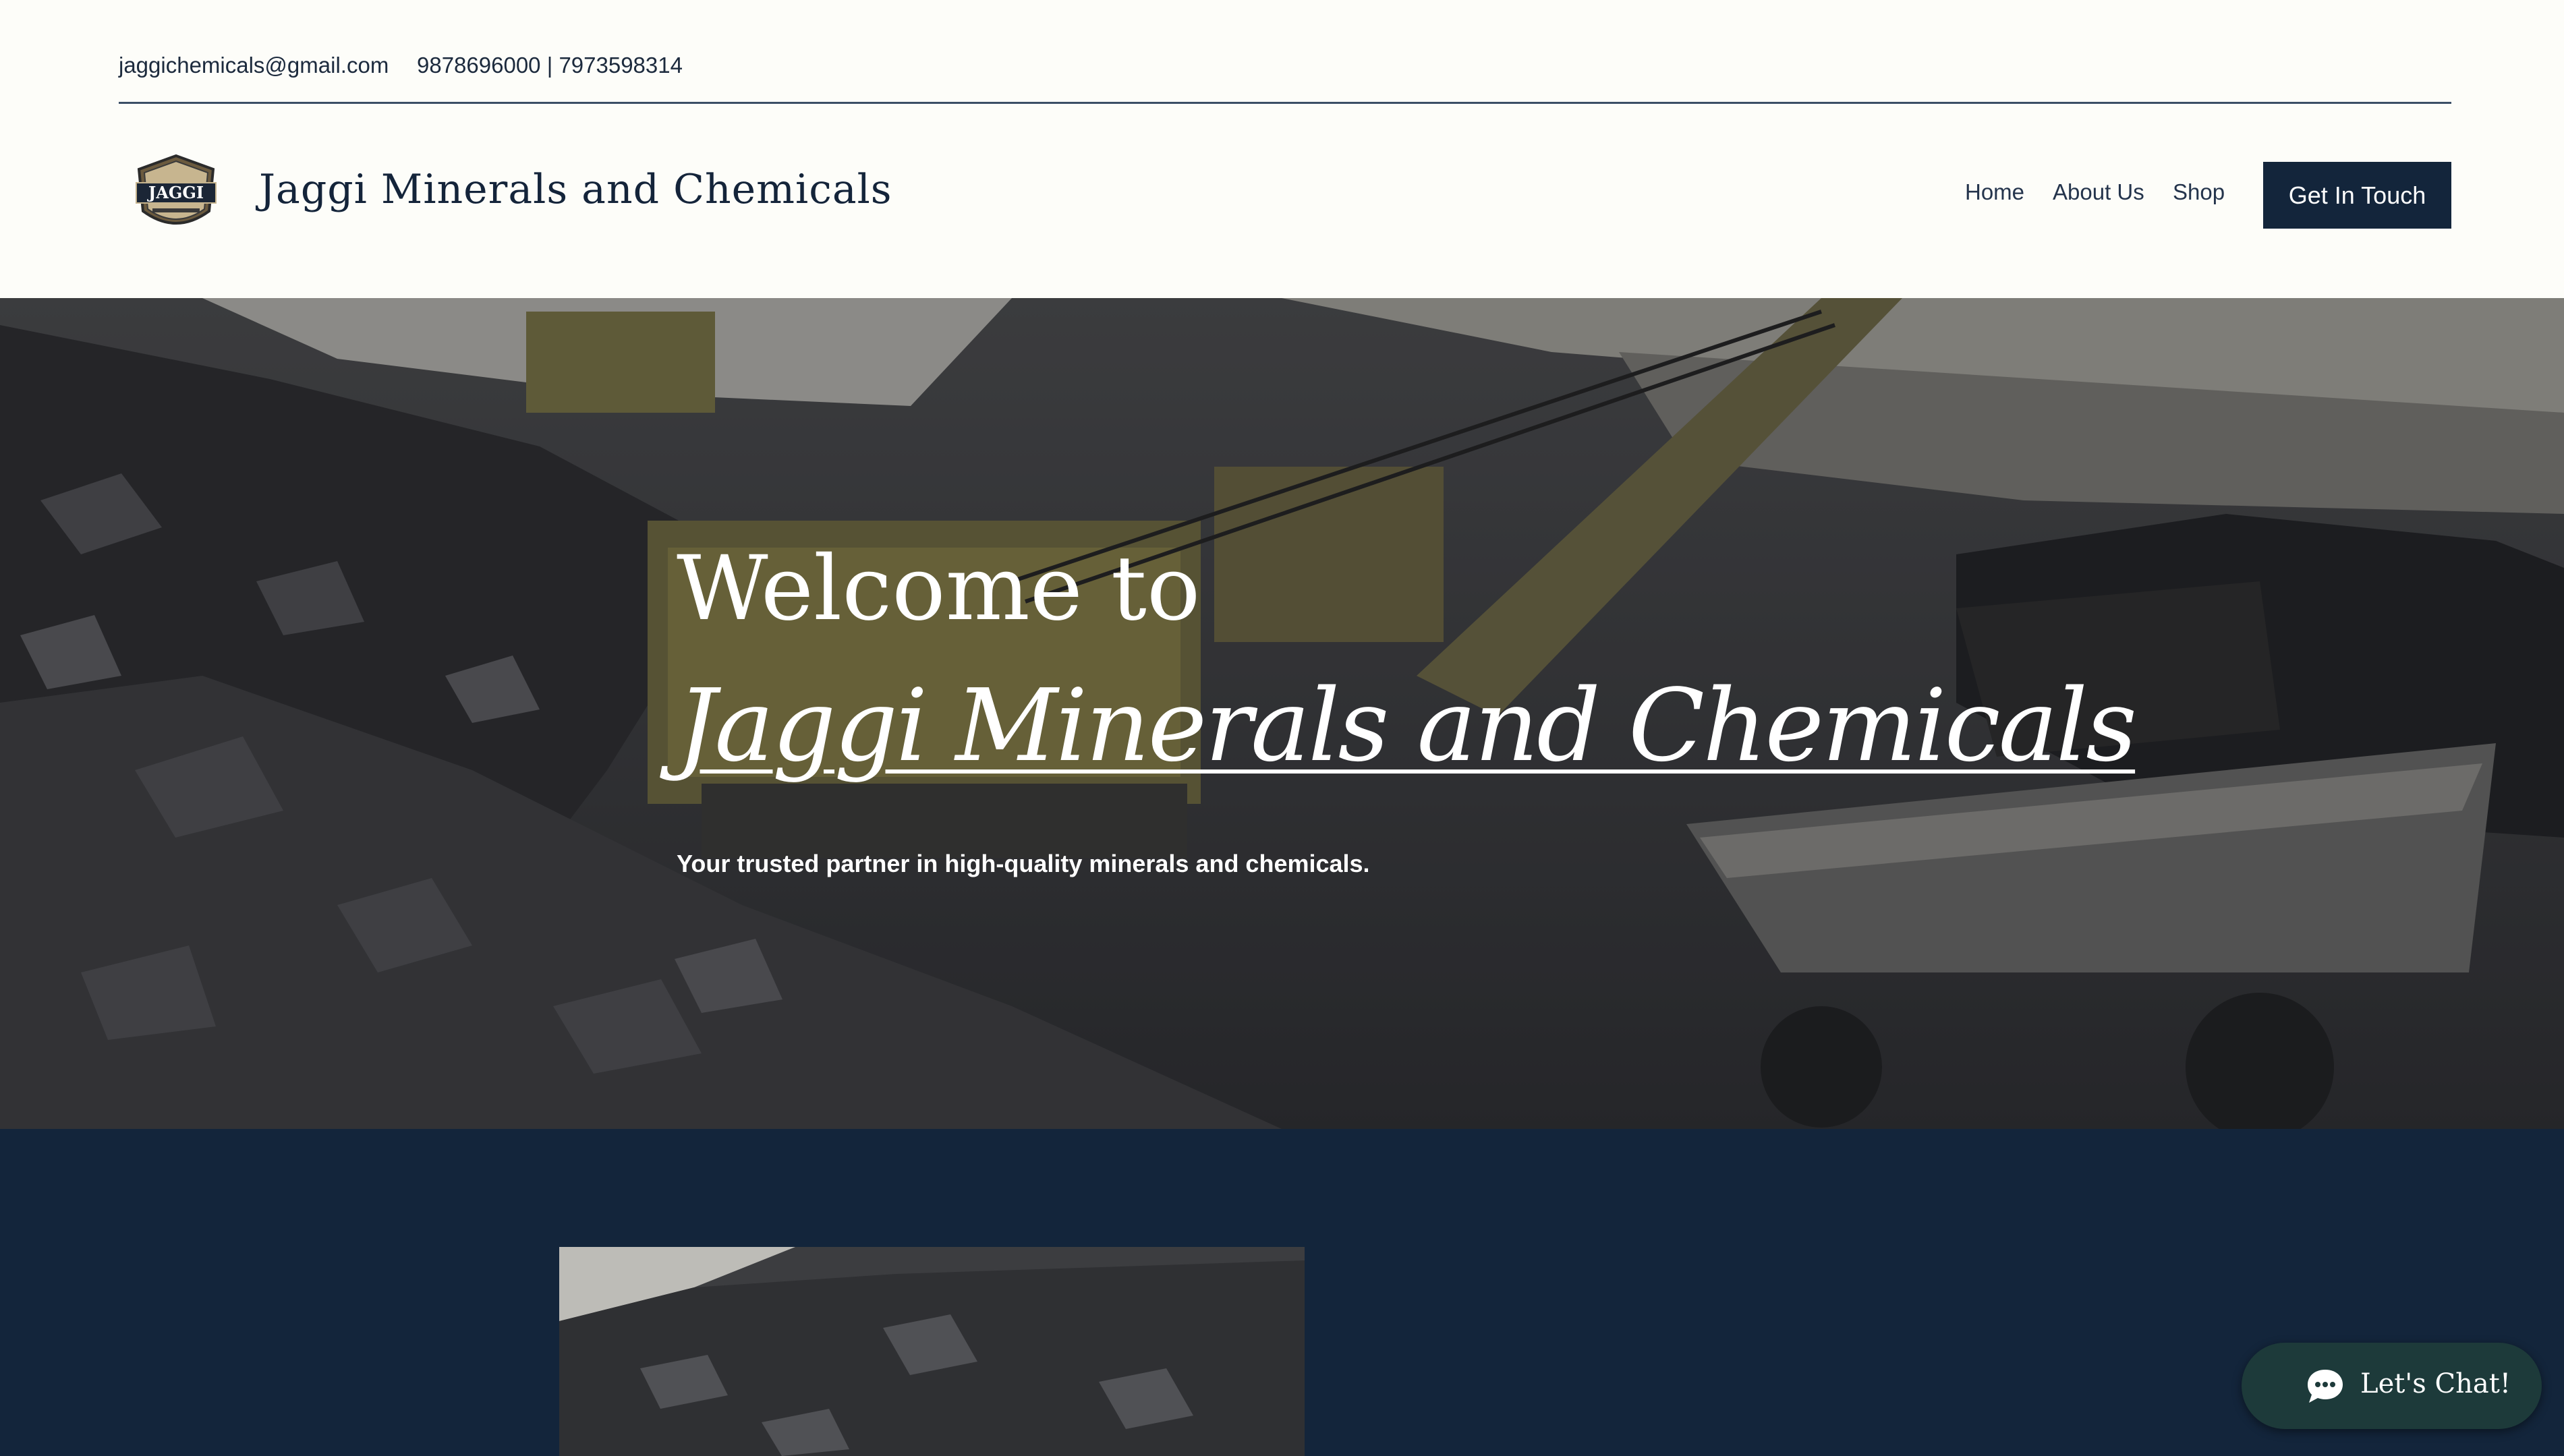 Image resolution: width=2564 pixels, height=1456 pixels. I want to click on chat-bubble-icon, so click(2325, 1386).